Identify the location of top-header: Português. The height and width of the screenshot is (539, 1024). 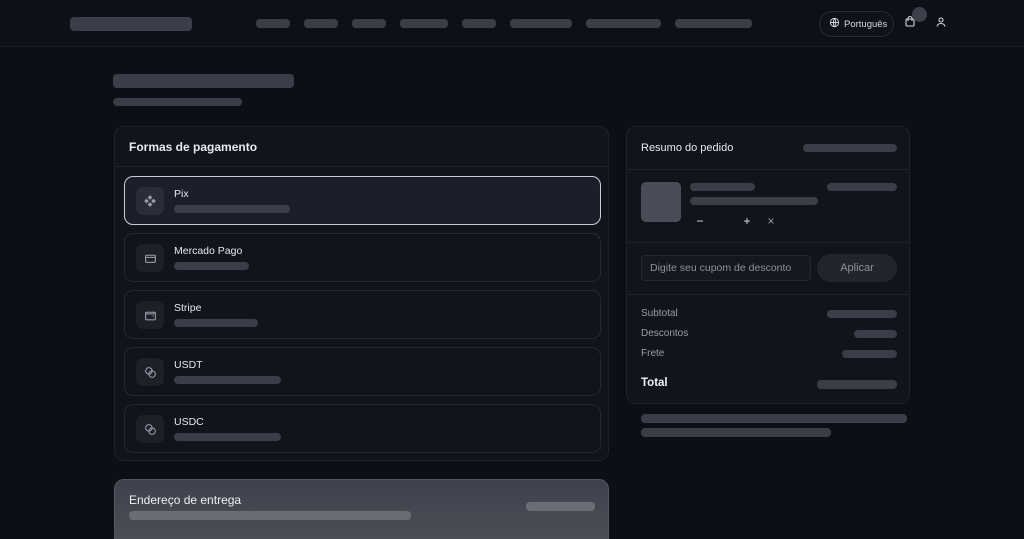
(512, 23).